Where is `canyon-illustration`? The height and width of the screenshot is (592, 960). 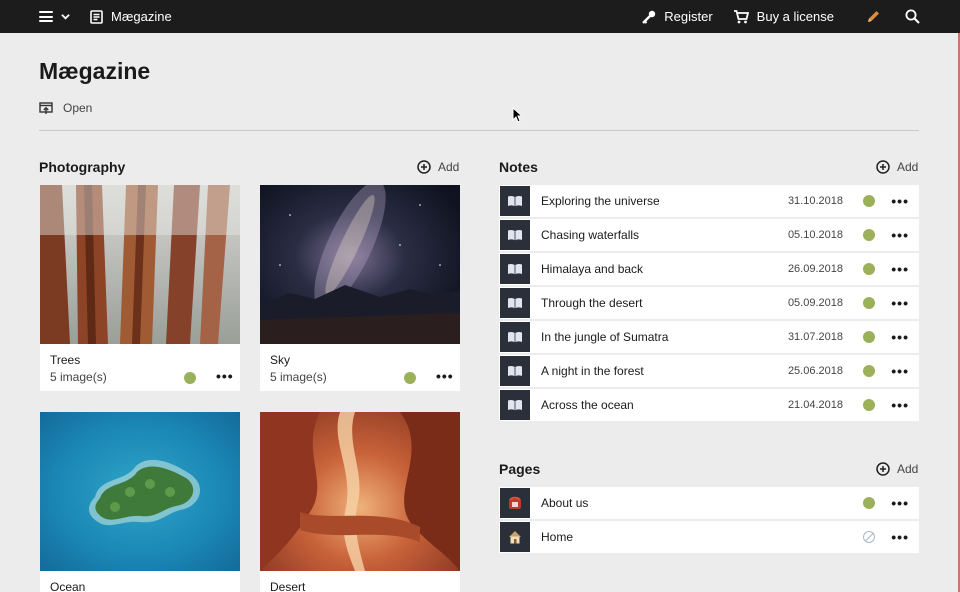 canyon-illustration is located at coordinates (360, 491).